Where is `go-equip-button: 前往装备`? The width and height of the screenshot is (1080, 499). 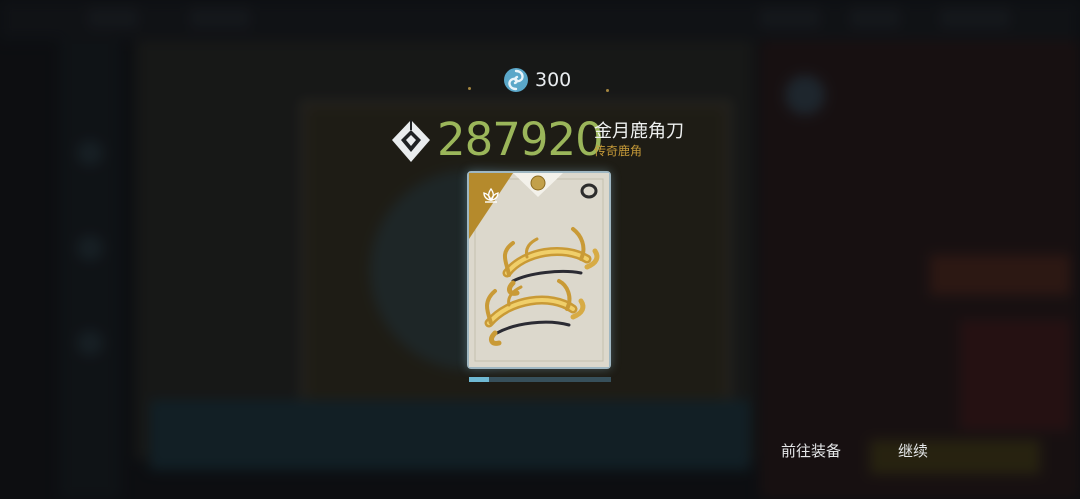 go-equip-button: 前往装备 is located at coordinates (811, 451).